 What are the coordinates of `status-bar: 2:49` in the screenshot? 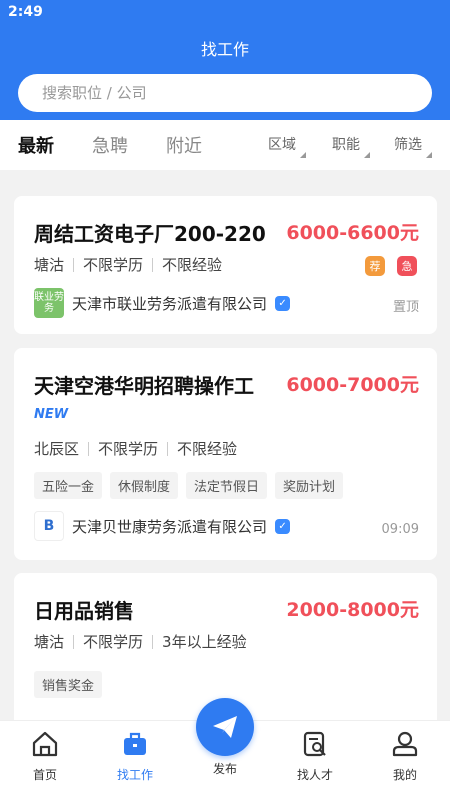 It's located at (225, 12).